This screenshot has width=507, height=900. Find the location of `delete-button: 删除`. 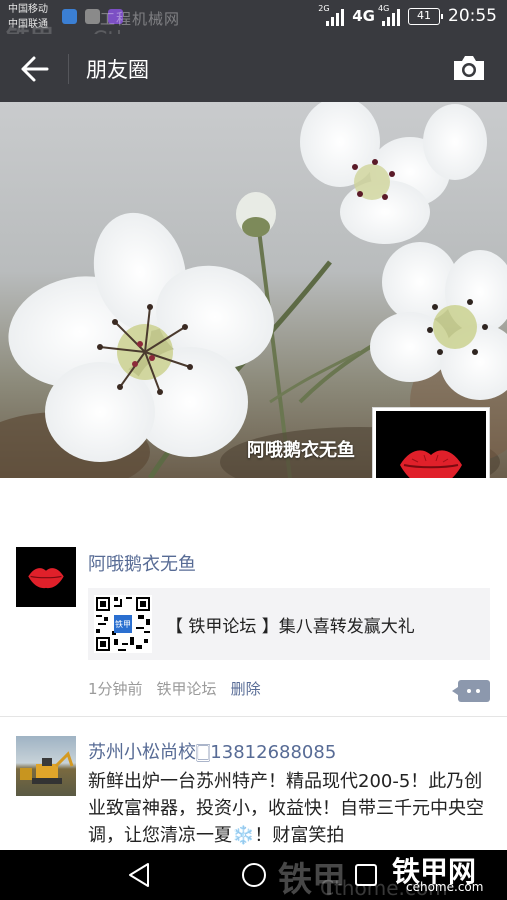

delete-button: 删除 is located at coordinates (246, 688).